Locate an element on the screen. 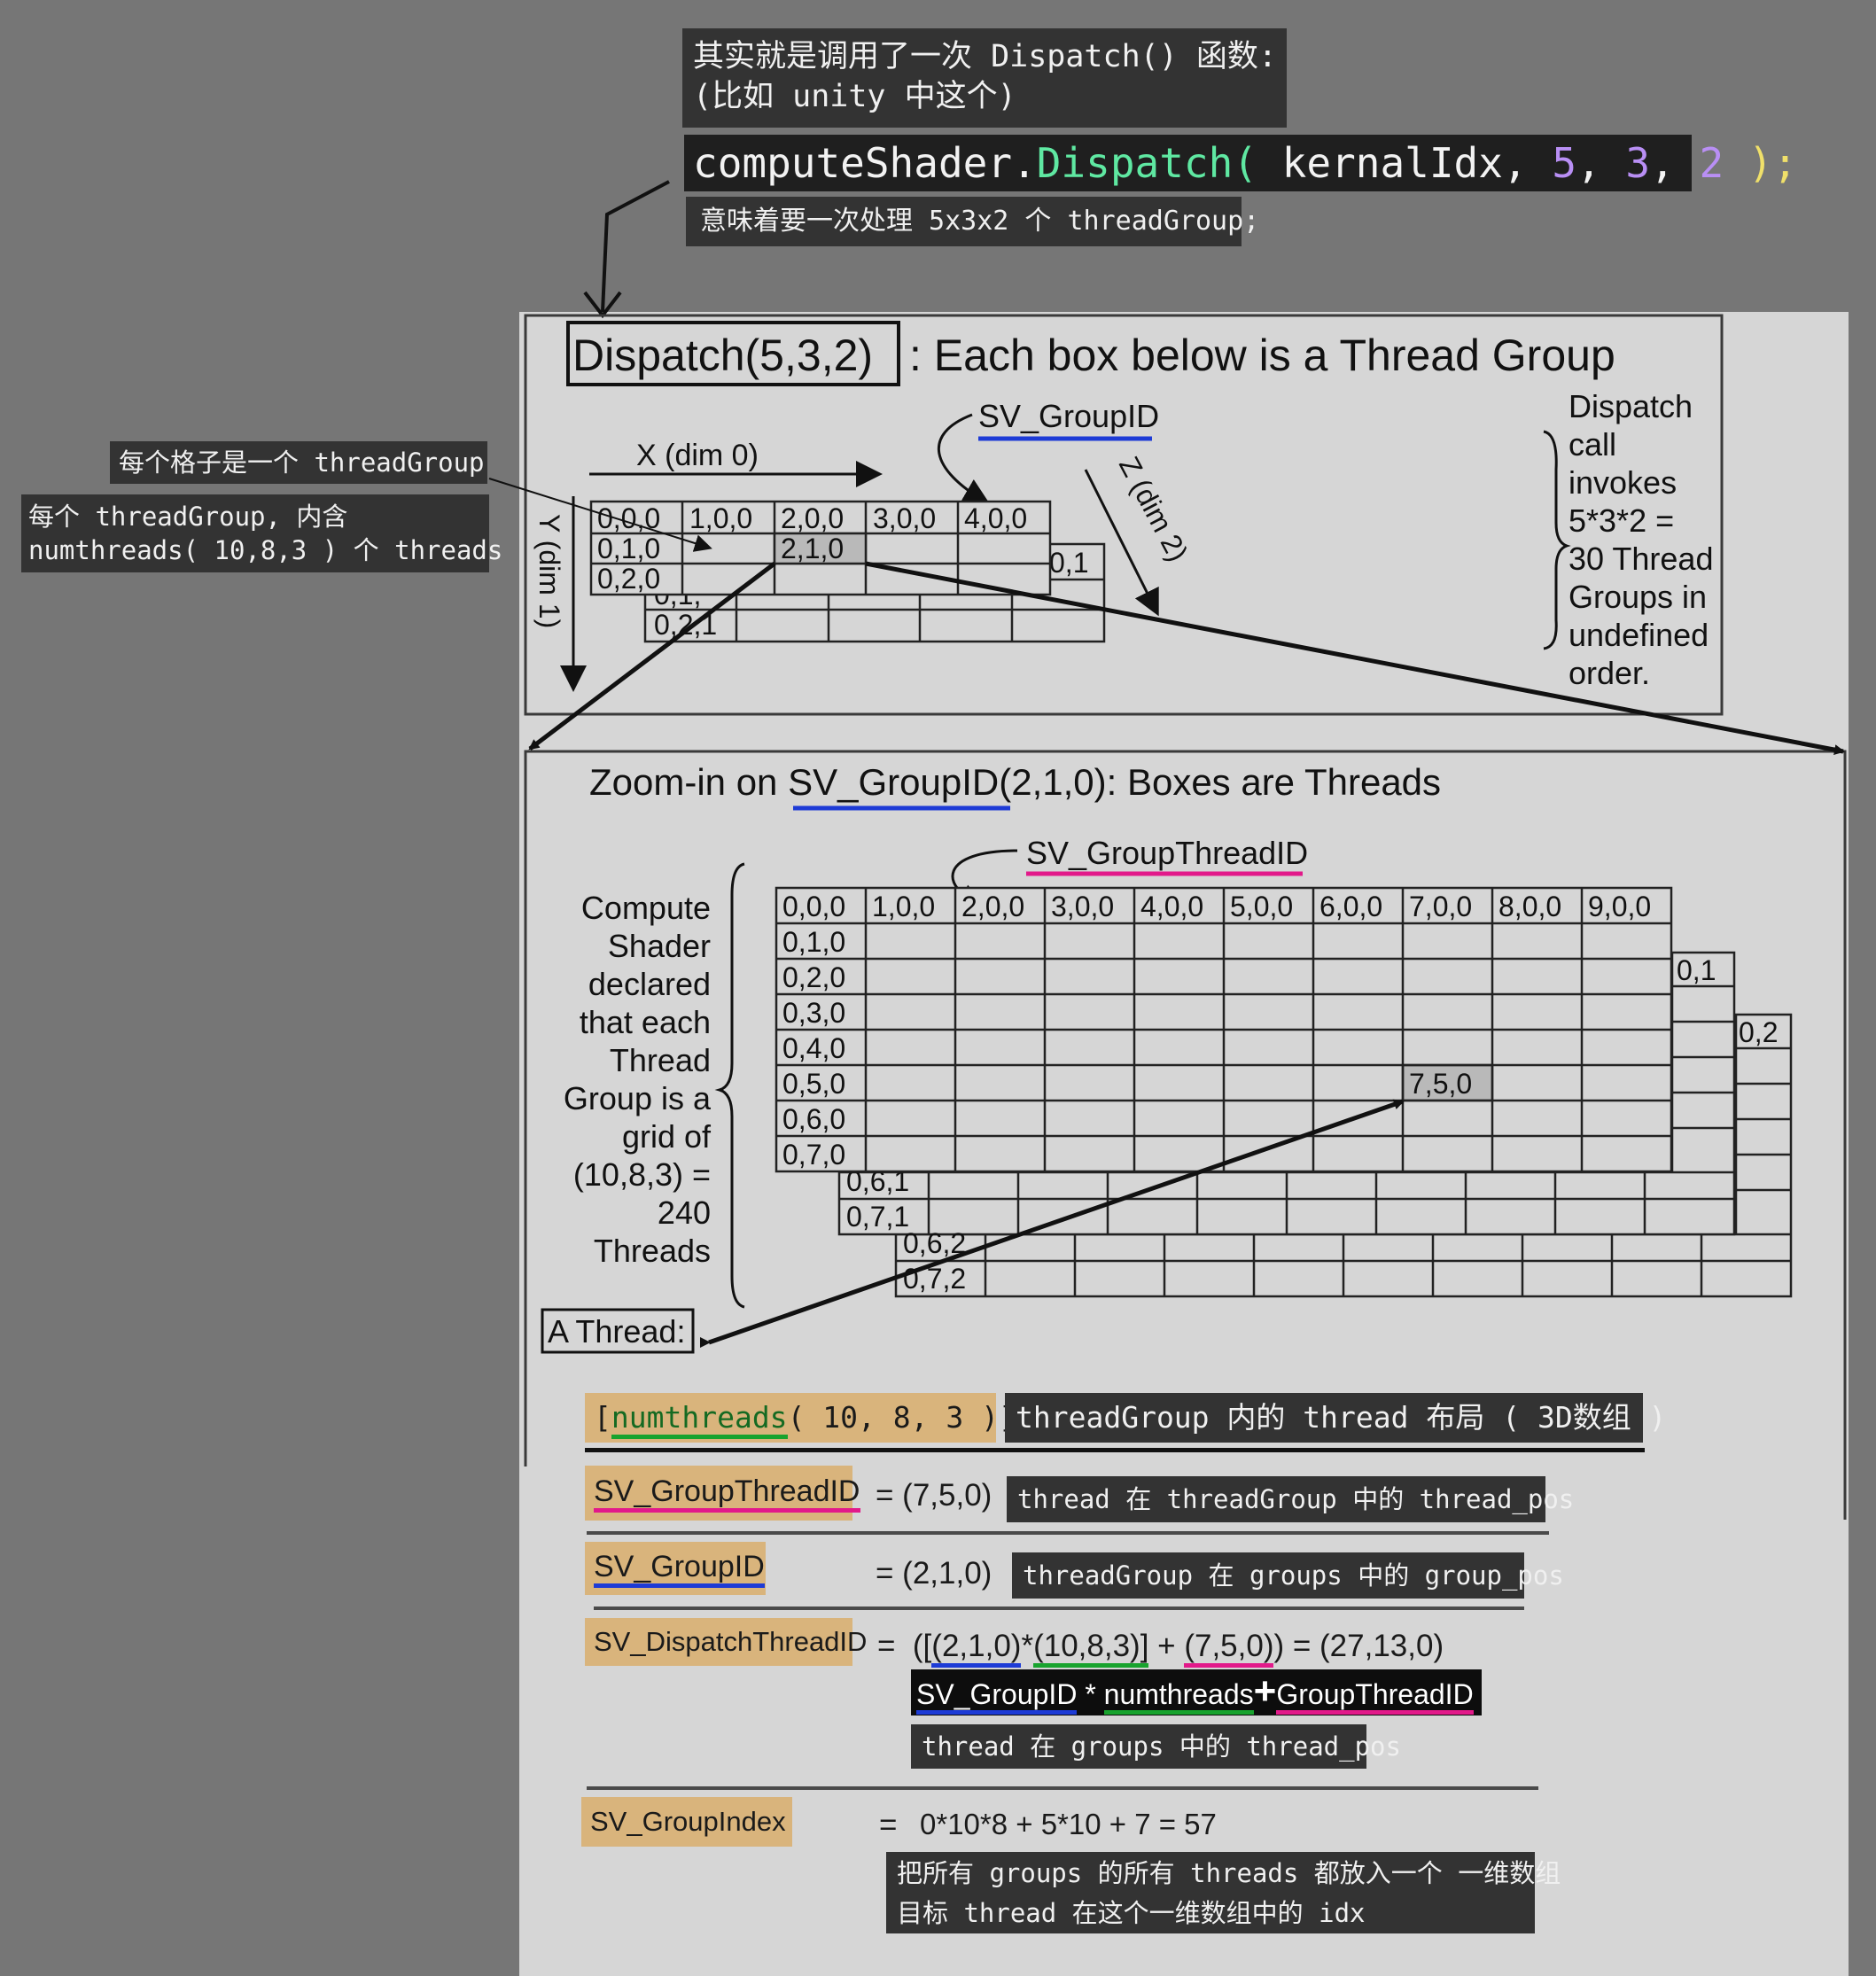 This screenshot has height=1976, width=1876. svg-text: 0,6,0 is located at coordinates (813, 1119).